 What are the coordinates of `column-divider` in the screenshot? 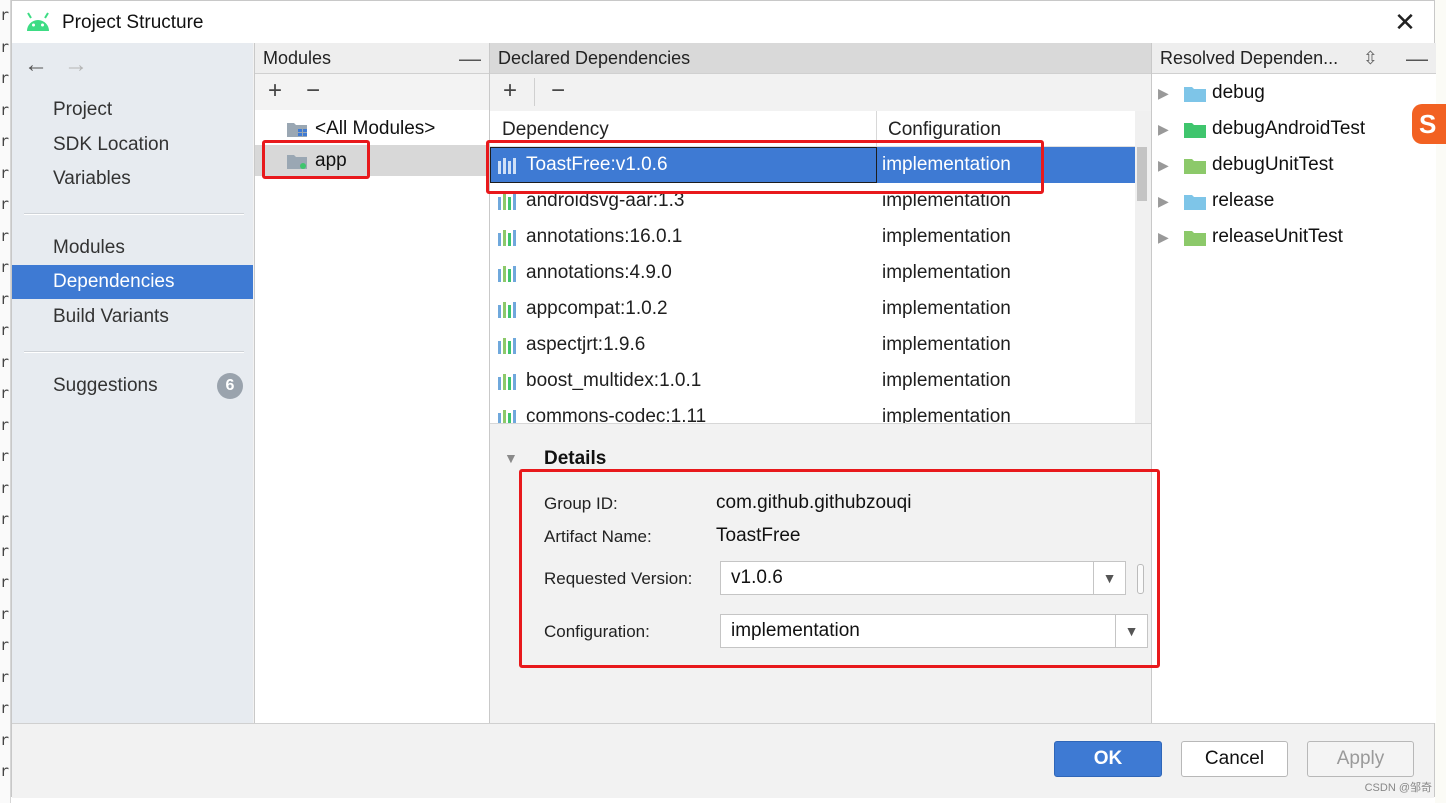 It's located at (876, 129).